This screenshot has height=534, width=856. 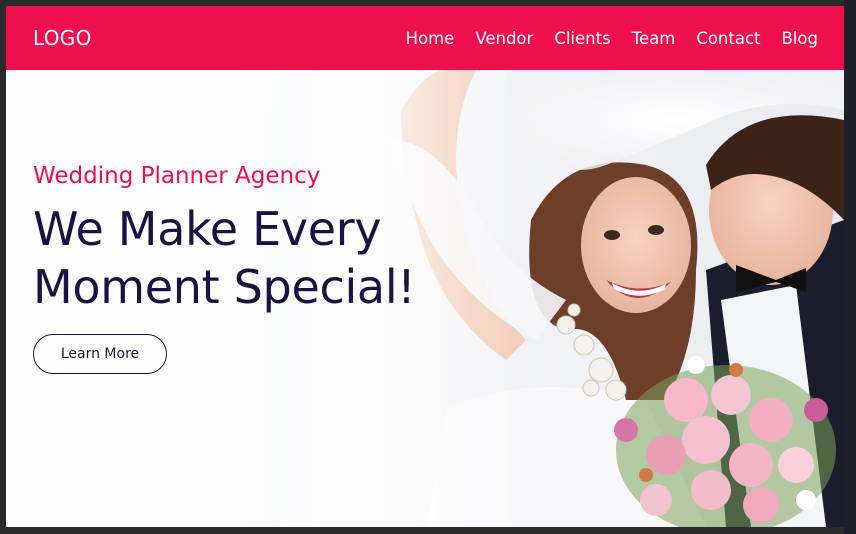 I want to click on nav-item-team: Team, so click(x=654, y=38).